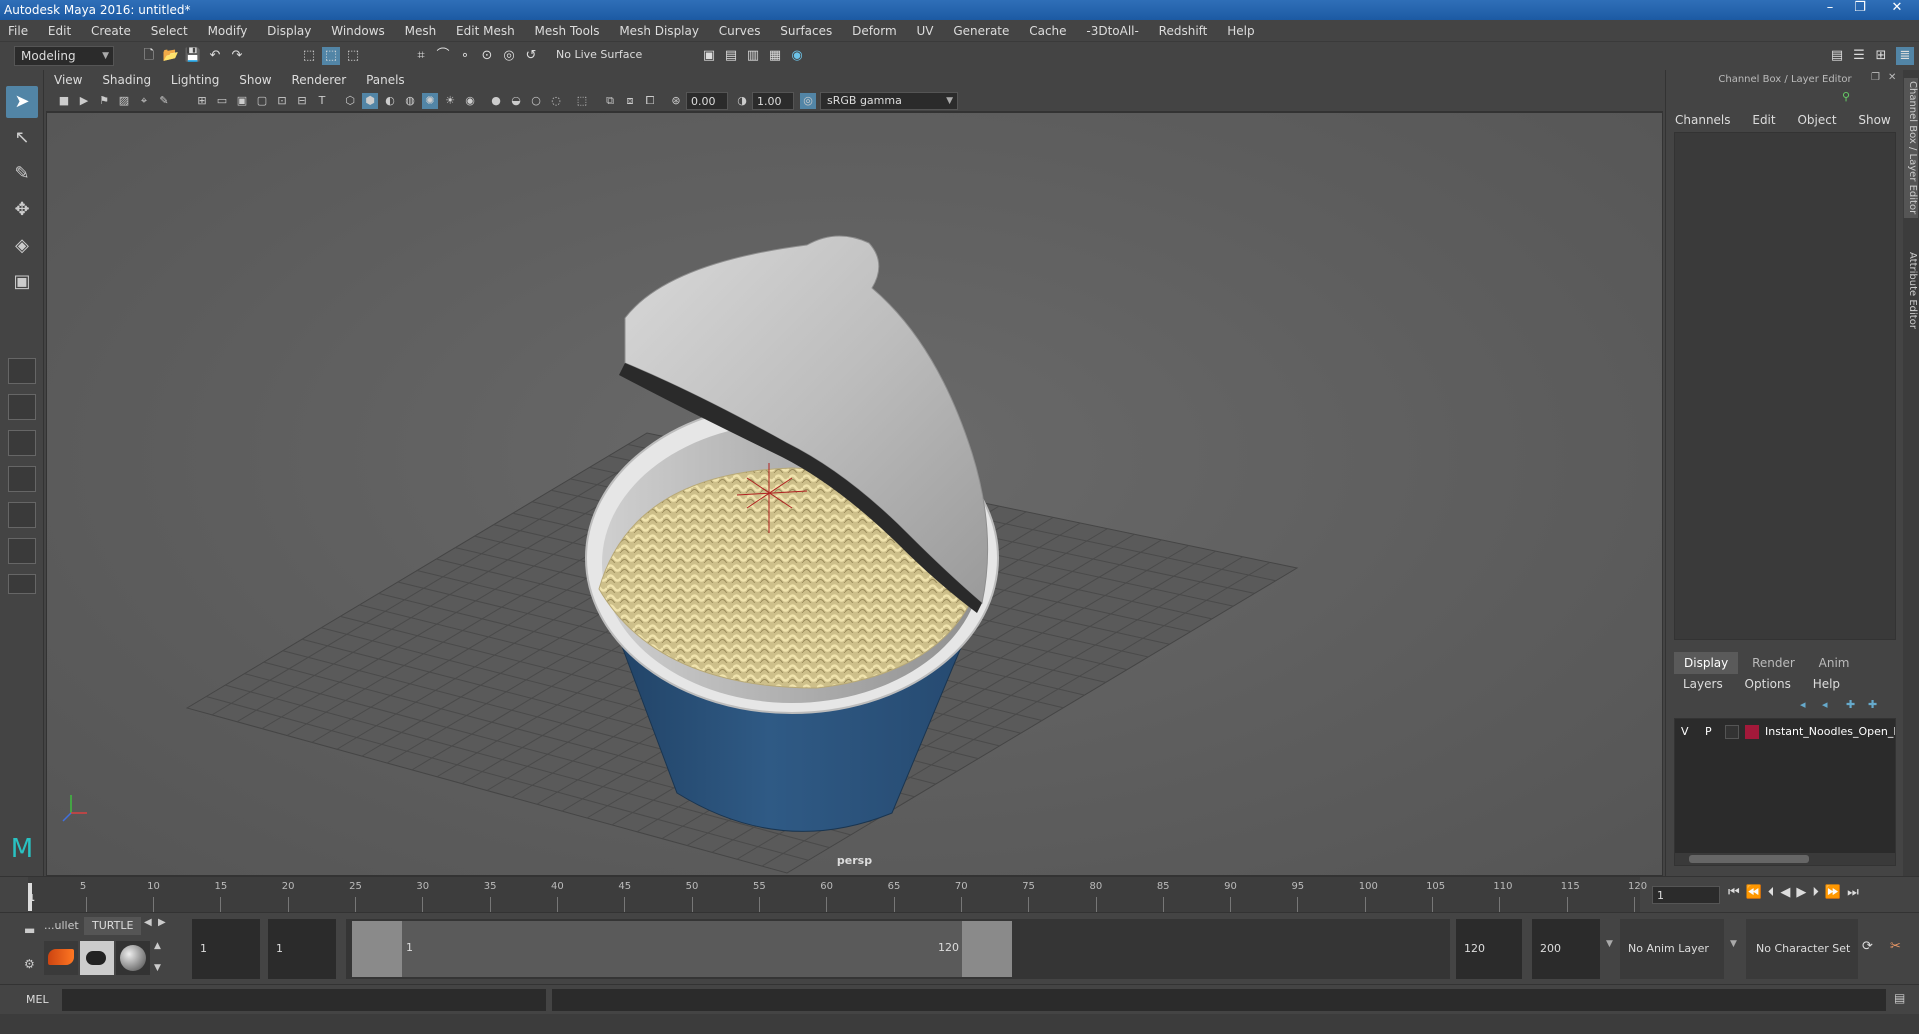  What do you see at coordinates (1672, 949) in the screenshot?
I see `anim-layer-dropdown: No Anim Layer` at bounding box center [1672, 949].